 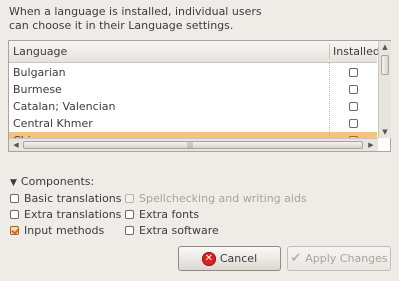 I want to click on language-row: Bulgarian, so click(x=193, y=72).